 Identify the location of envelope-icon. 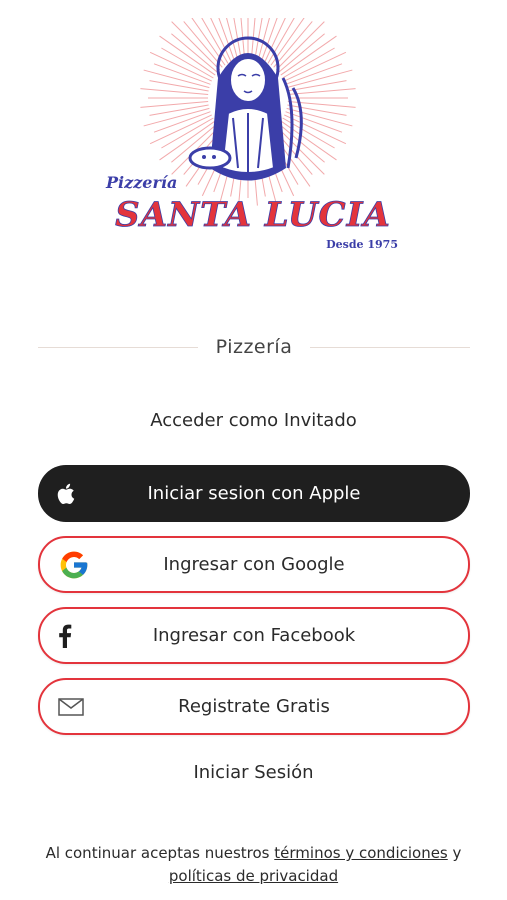
(71, 706).